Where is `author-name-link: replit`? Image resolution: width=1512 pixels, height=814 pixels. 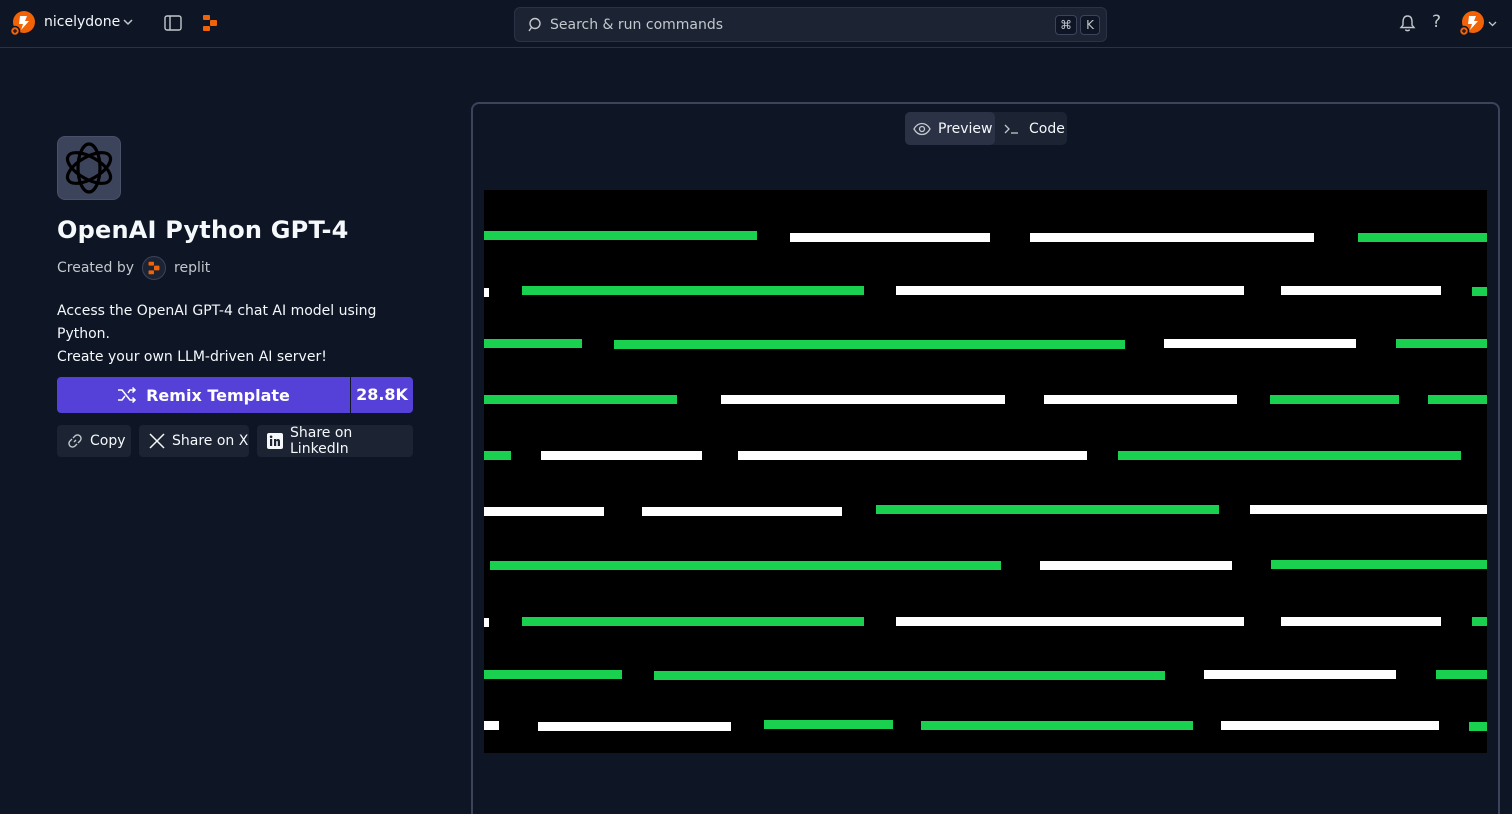 author-name-link: replit is located at coordinates (192, 268).